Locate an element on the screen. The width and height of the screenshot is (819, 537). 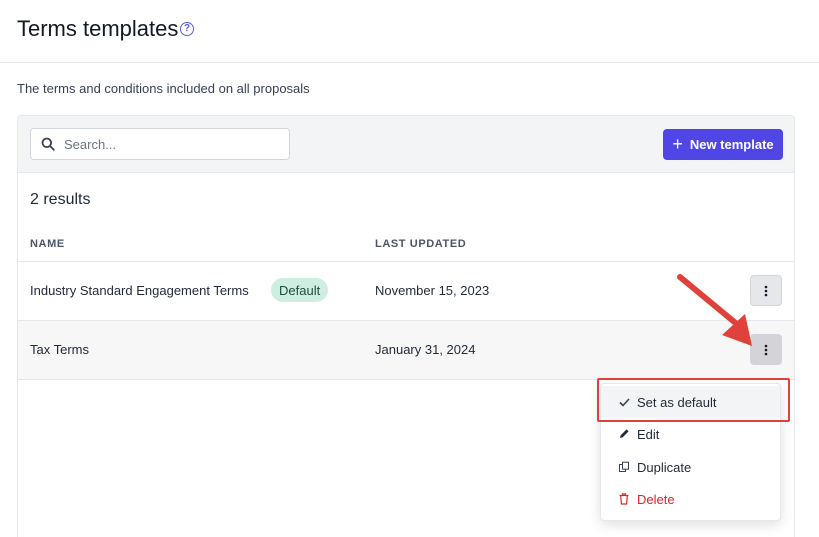
new-template-button: + New template is located at coordinates (723, 144).